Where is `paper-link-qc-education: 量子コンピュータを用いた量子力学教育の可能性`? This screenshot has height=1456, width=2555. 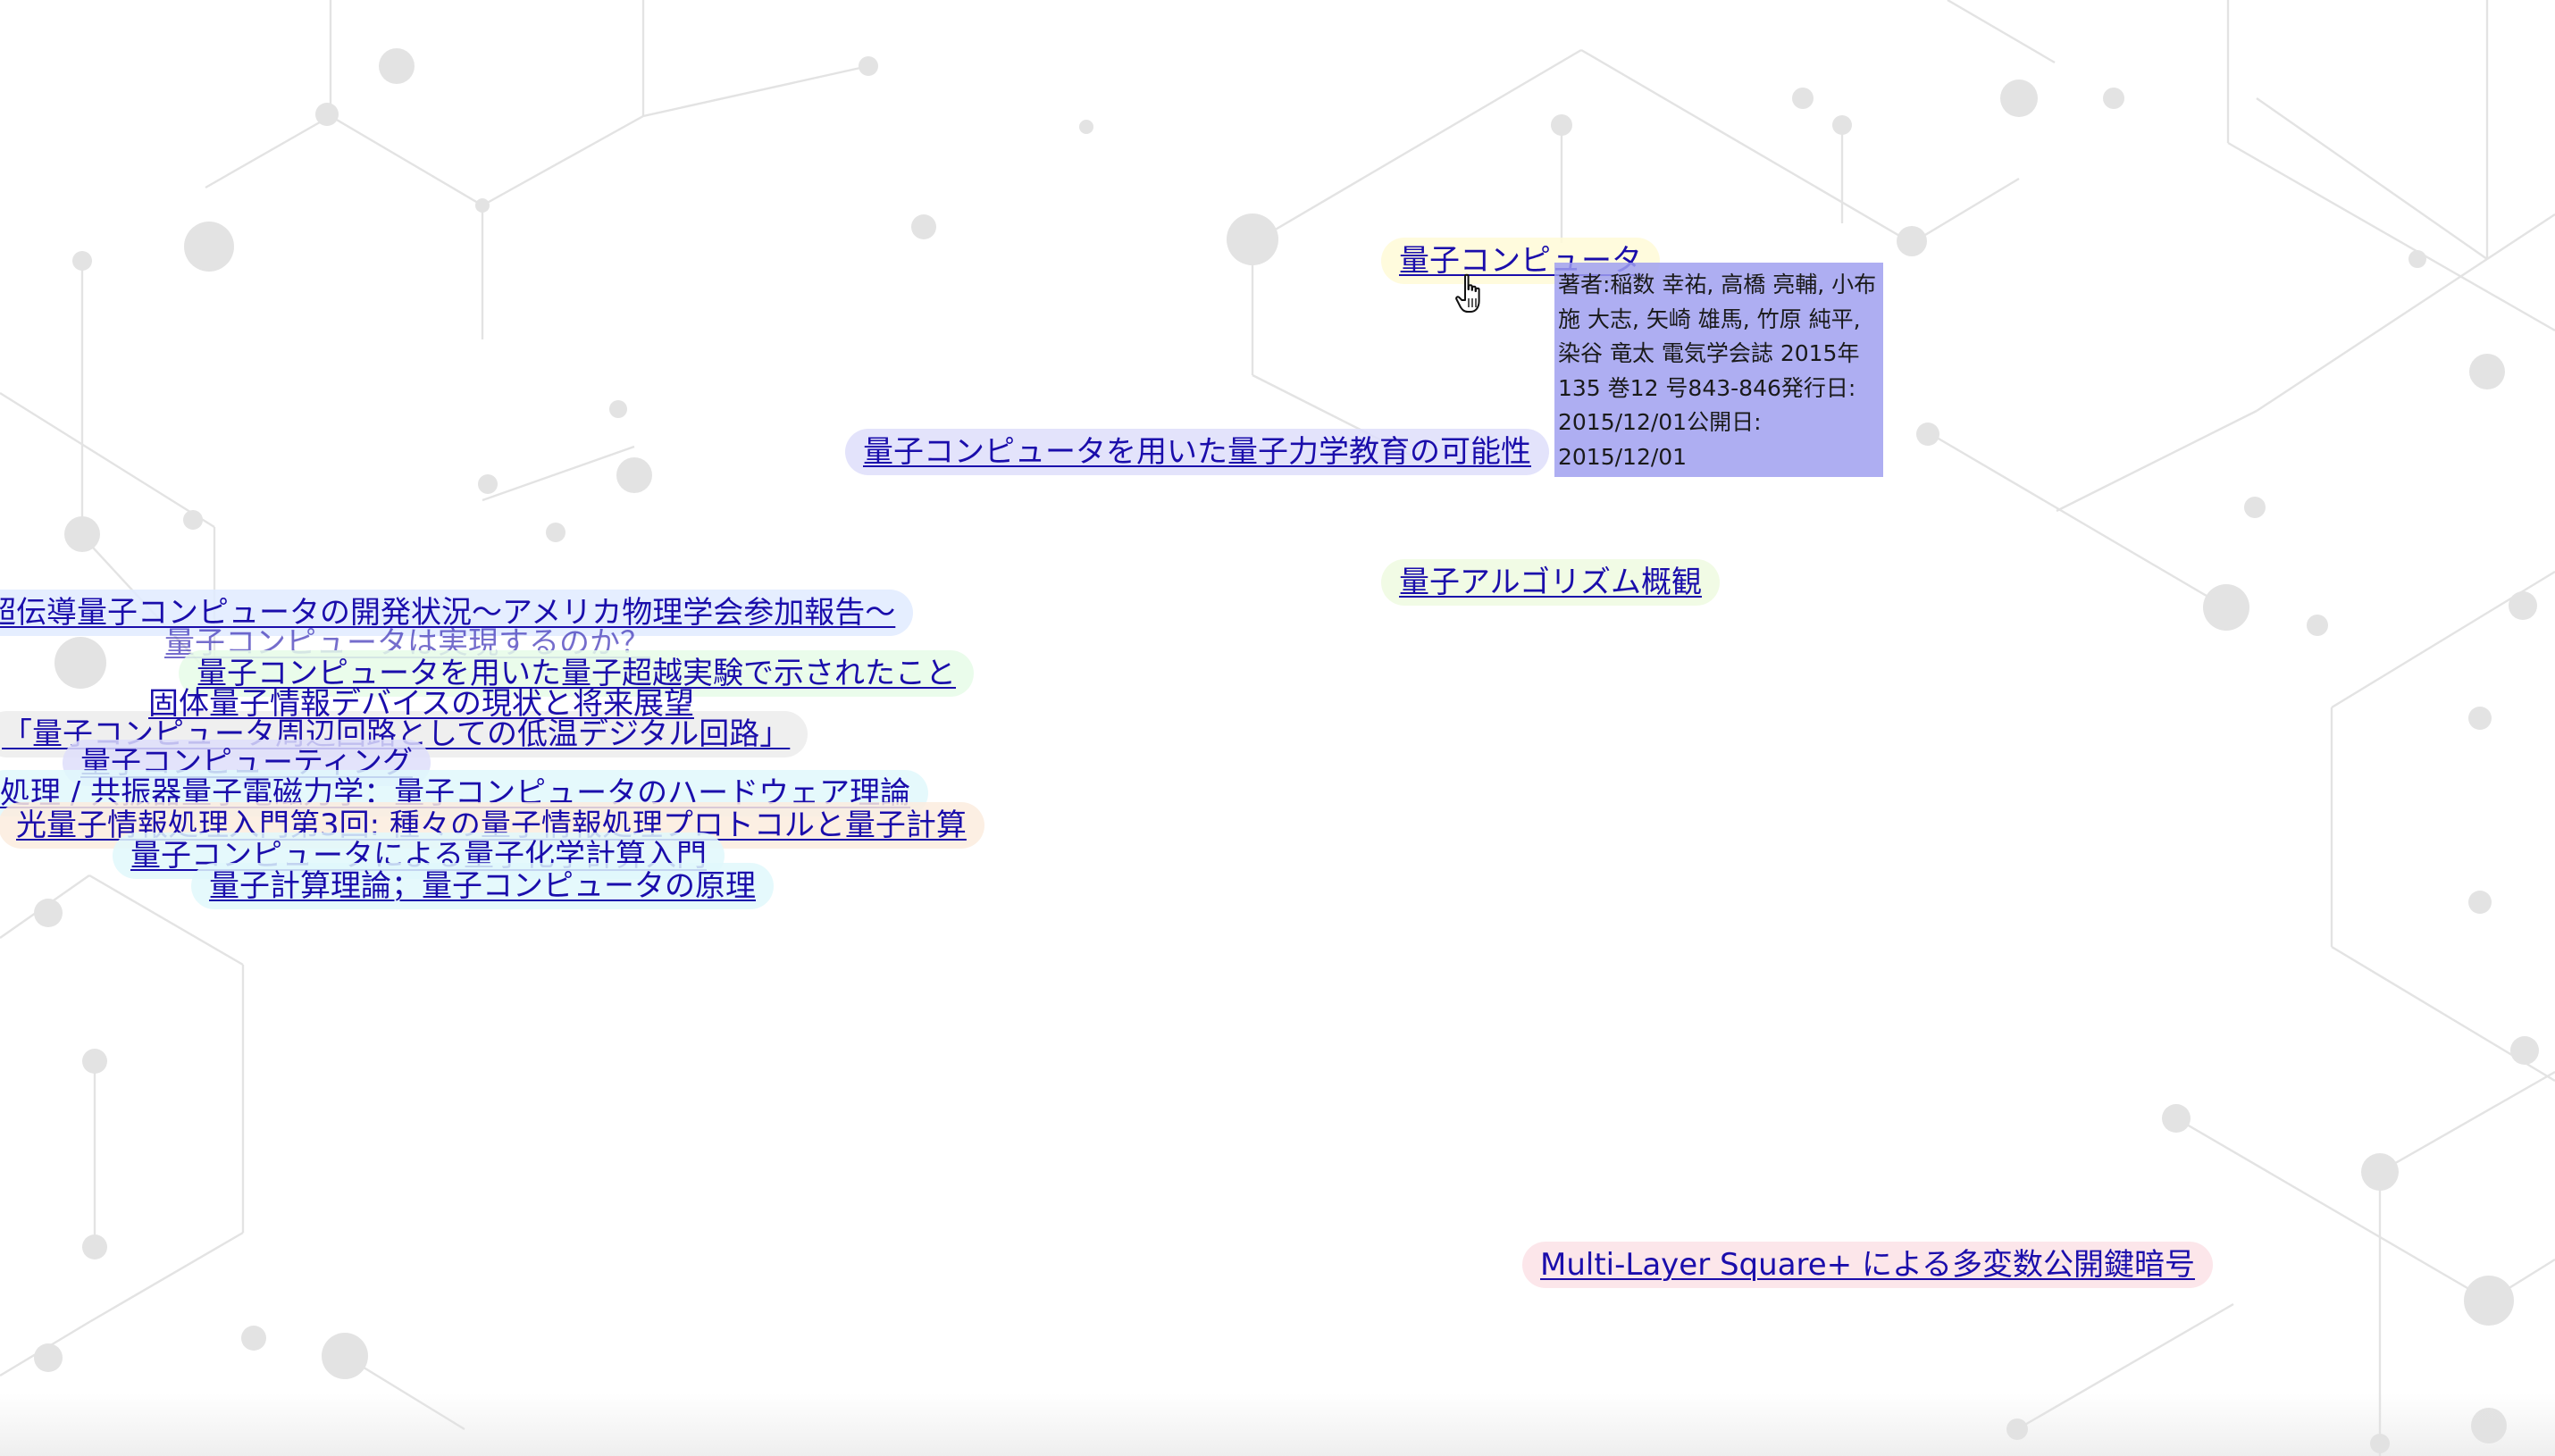 paper-link-qc-education: 量子コンピュータを用いた量子力学教育の可能性 is located at coordinates (1197, 452).